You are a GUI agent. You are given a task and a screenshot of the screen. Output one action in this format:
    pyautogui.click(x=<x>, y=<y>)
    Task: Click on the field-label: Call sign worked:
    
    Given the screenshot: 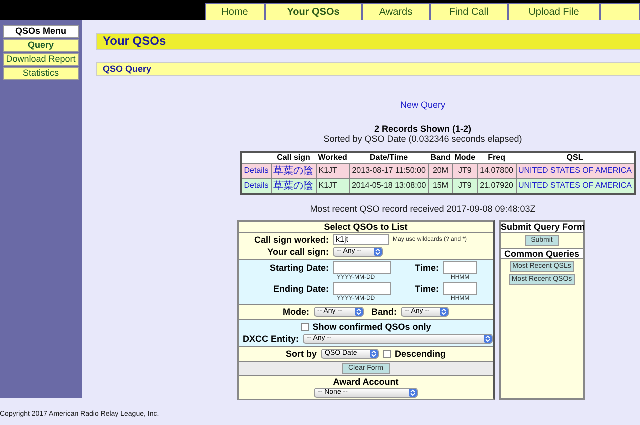 What is the action you would take?
    pyautogui.click(x=291, y=239)
    